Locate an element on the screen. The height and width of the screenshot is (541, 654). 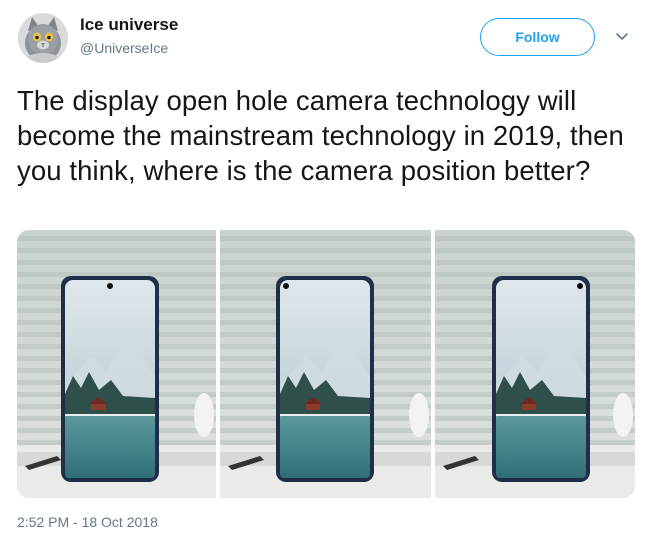
cat-avatar-icon is located at coordinates (43, 38).